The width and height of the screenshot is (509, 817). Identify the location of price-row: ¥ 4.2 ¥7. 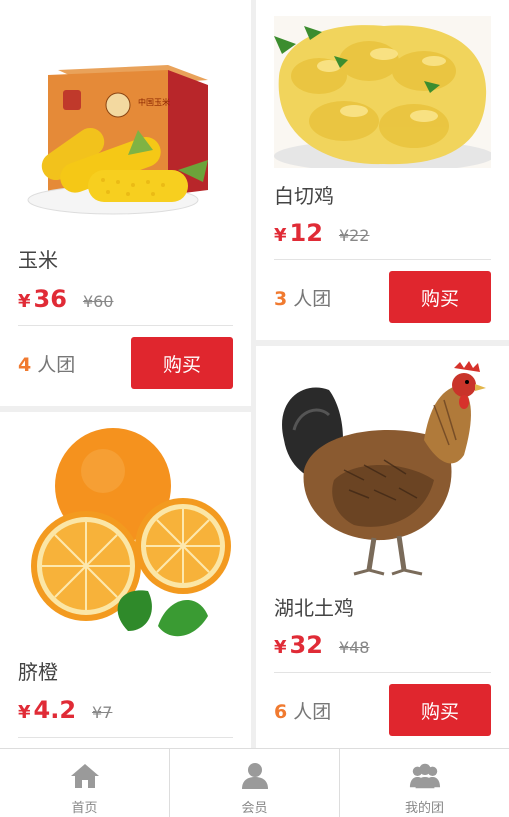
(65, 710).